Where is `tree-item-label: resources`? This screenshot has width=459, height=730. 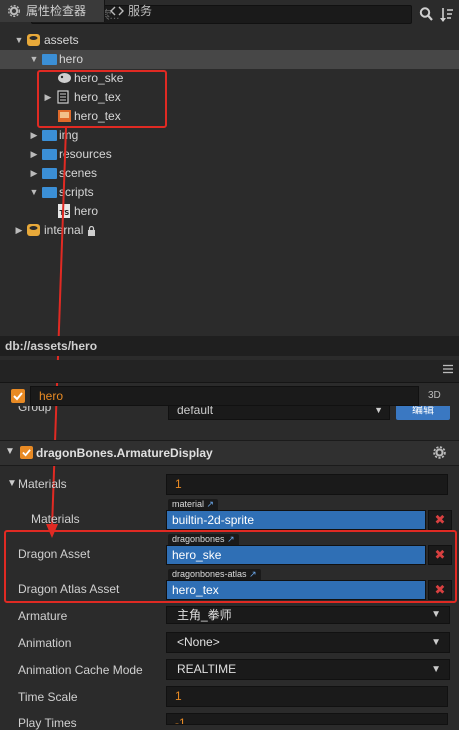
tree-item-label: resources is located at coordinates (85, 154).